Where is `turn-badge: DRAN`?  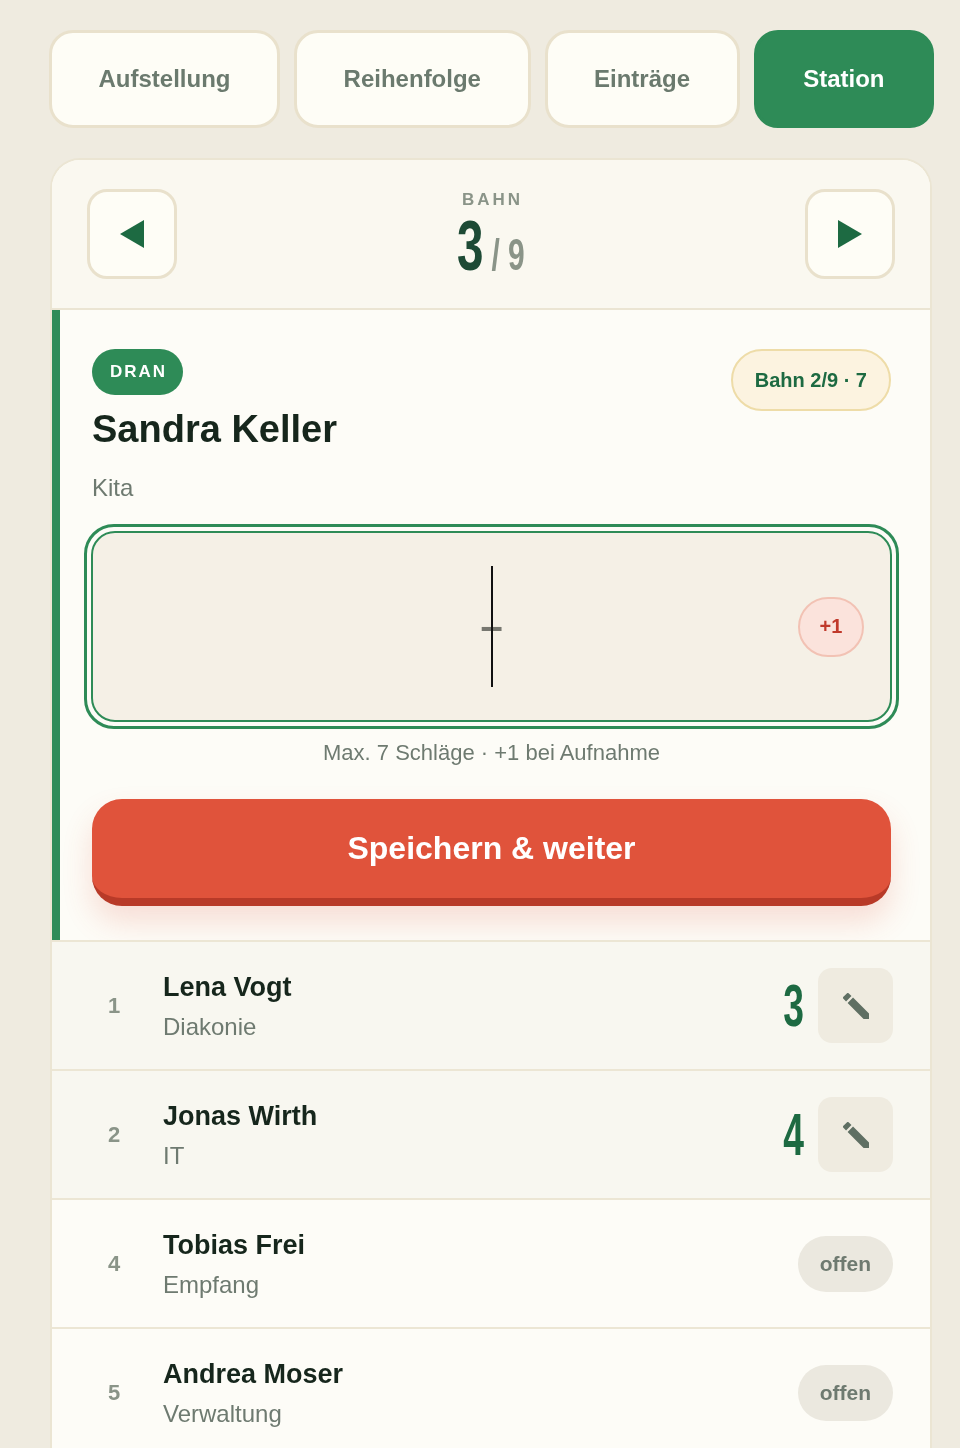 turn-badge: DRAN is located at coordinates (138, 372).